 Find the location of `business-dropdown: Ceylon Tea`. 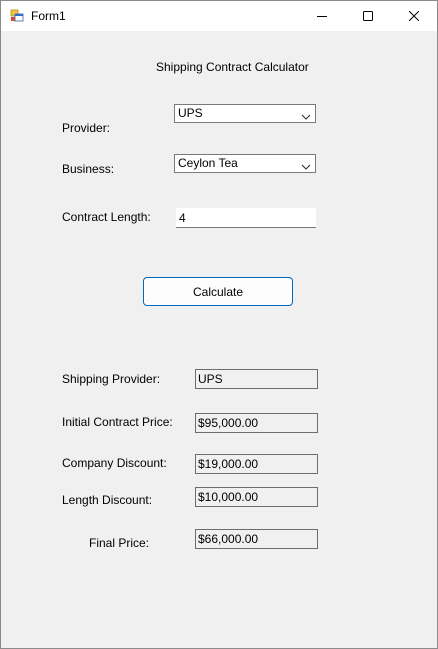

business-dropdown: Ceylon Tea is located at coordinates (245, 163).